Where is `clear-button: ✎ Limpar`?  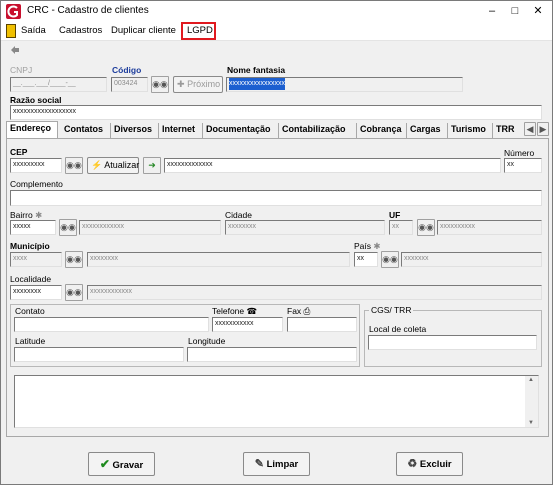
clear-button: ✎ Limpar is located at coordinates (276, 464).